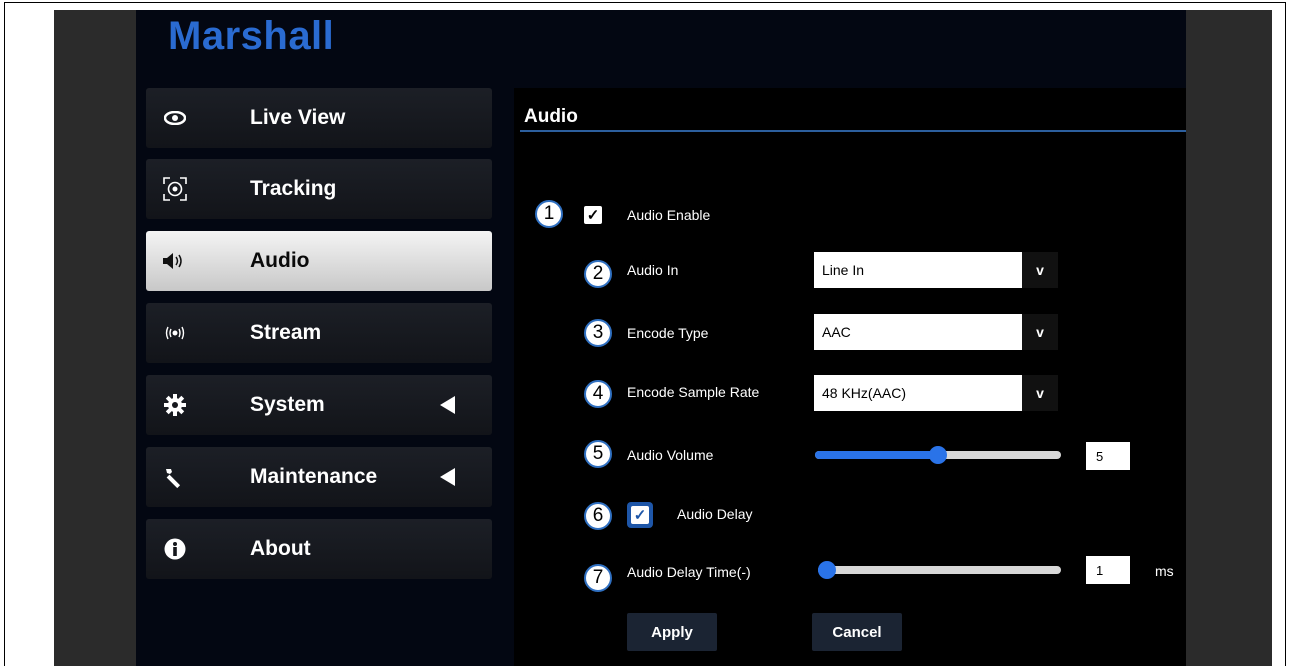 This screenshot has width=1290, height=666. What do you see at coordinates (936, 332) in the screenshot?
I see `encode-type-select: AAC v` at bounding box center [936, 332].